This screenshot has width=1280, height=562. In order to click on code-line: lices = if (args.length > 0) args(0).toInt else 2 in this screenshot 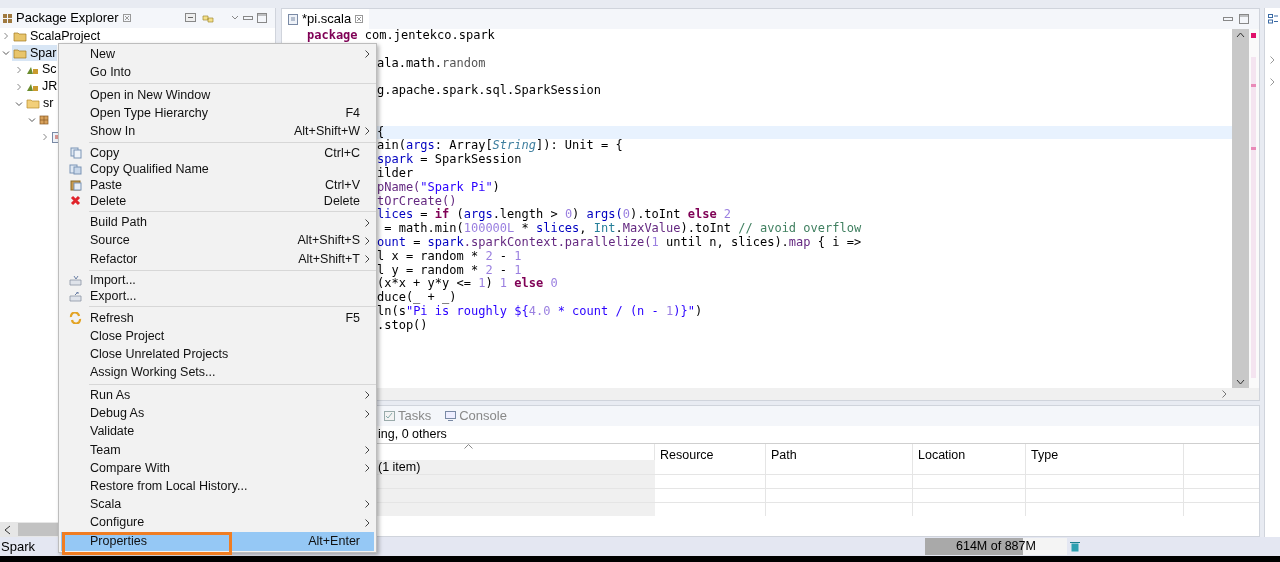, I will do `click(554, 215)`.